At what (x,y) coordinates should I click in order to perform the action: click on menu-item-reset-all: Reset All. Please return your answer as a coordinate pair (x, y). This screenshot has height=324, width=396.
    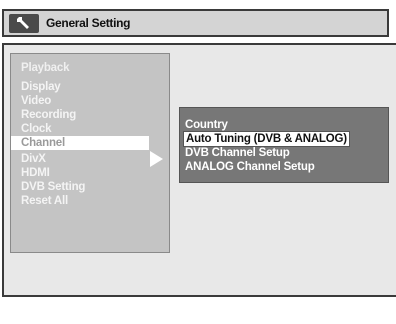
    Looking at the image, I should click on (80, 201).